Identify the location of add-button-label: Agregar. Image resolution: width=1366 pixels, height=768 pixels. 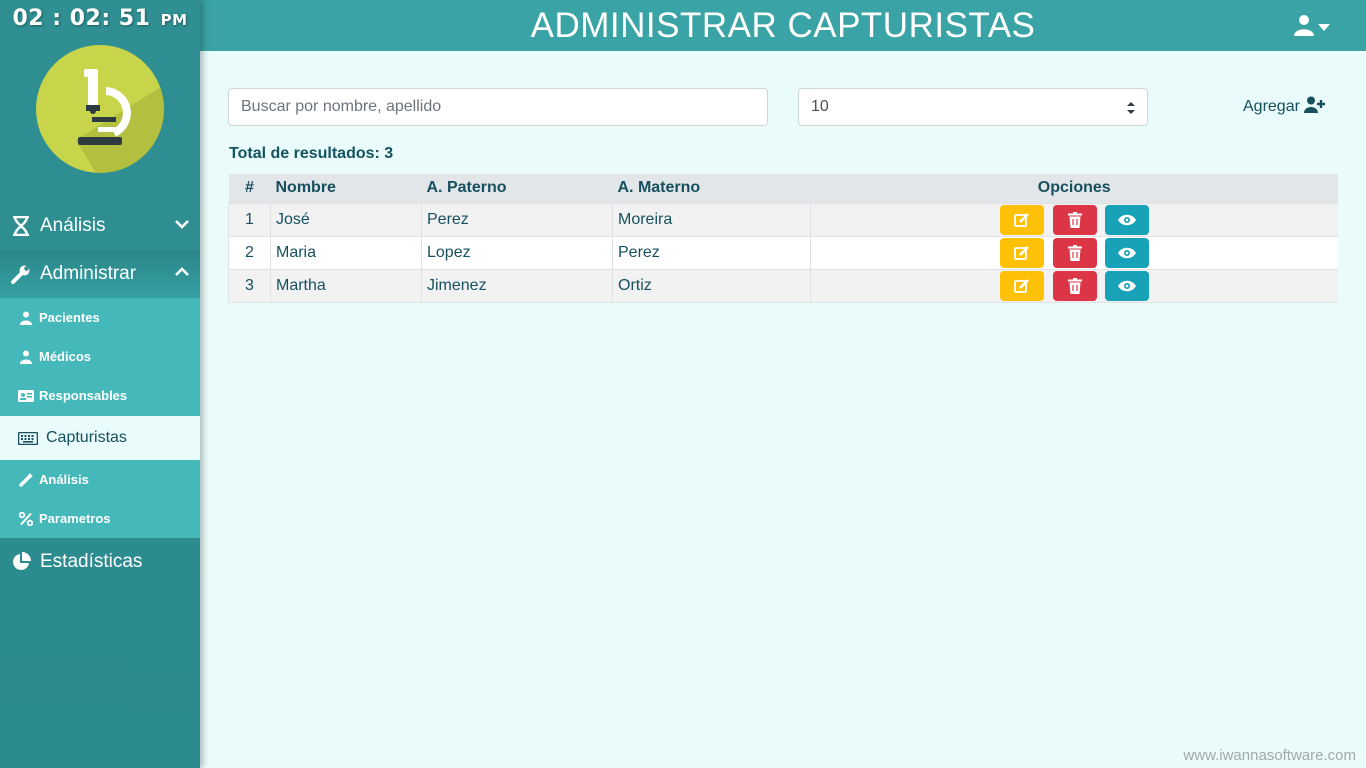
(1271, 106).